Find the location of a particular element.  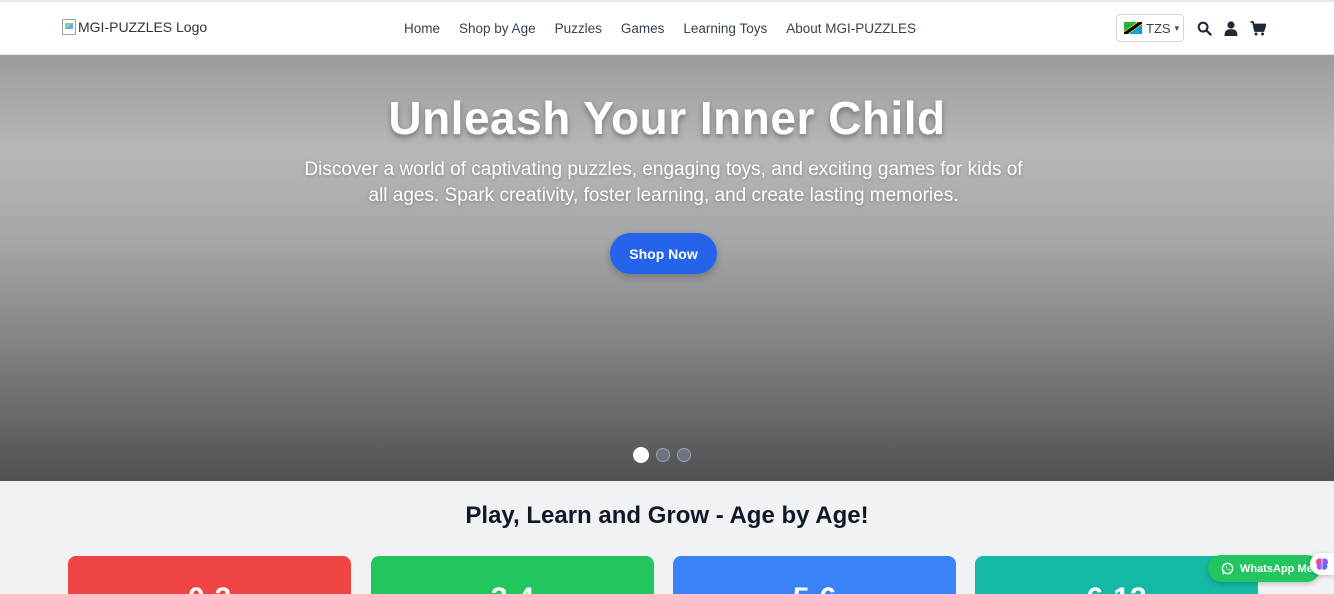

brain-icon is located at coordinates (1322, 564).